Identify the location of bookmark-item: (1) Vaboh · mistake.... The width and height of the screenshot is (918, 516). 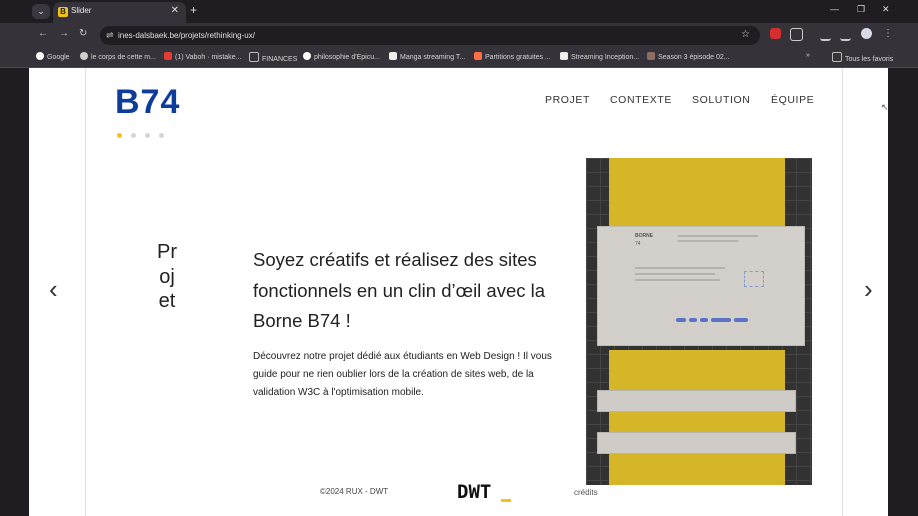
(202, 56).